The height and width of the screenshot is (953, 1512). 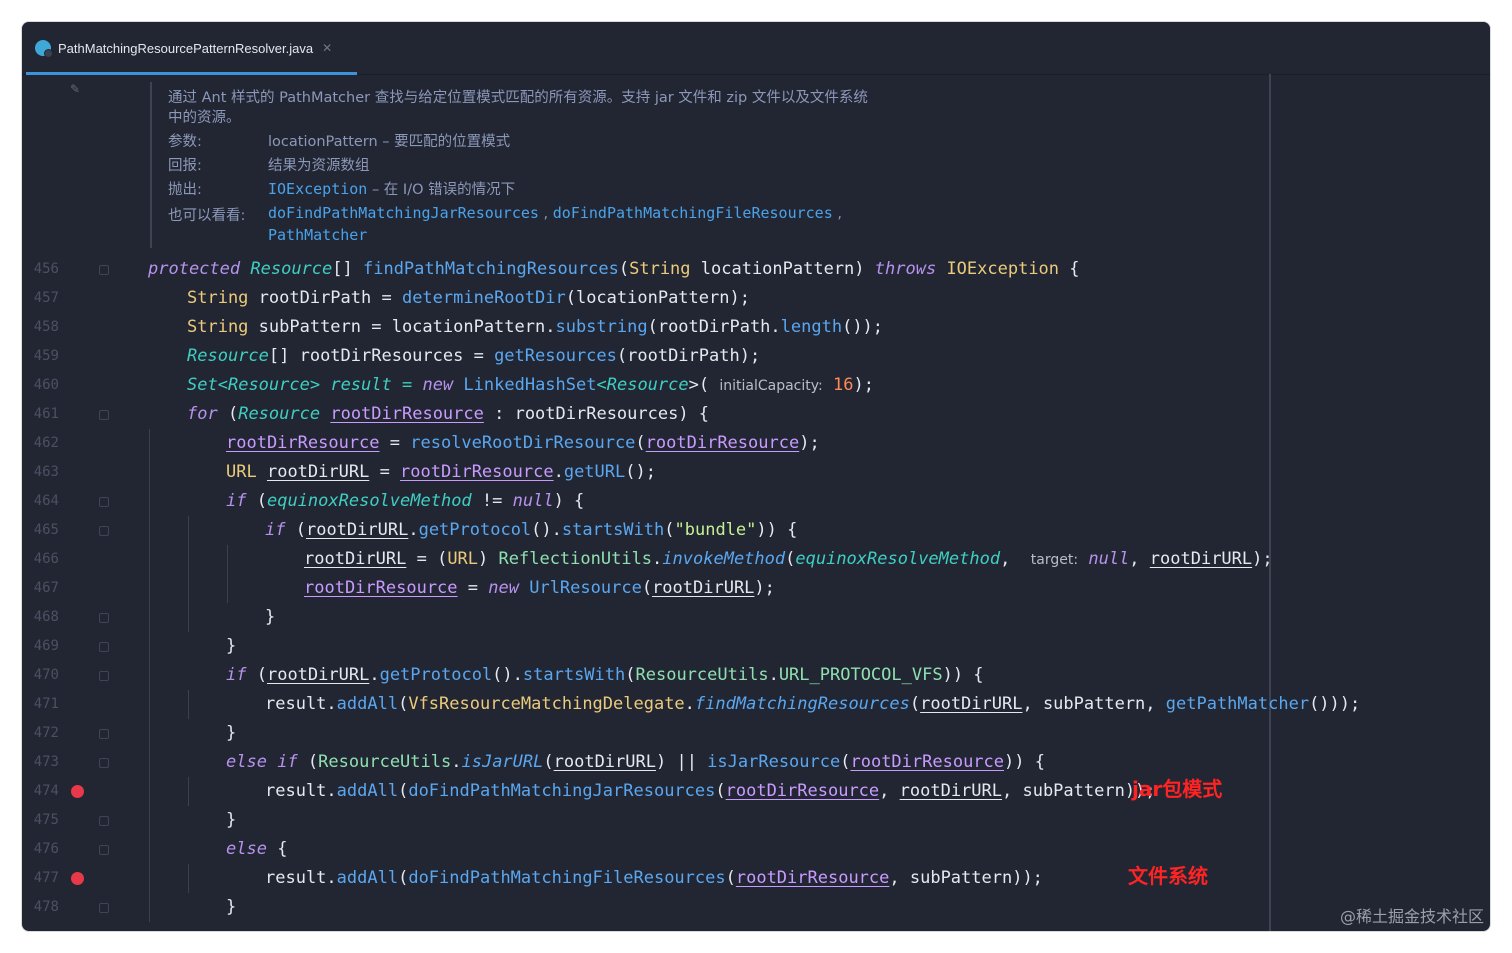 I want to click on code-token: ., so click(x=374, y=675).